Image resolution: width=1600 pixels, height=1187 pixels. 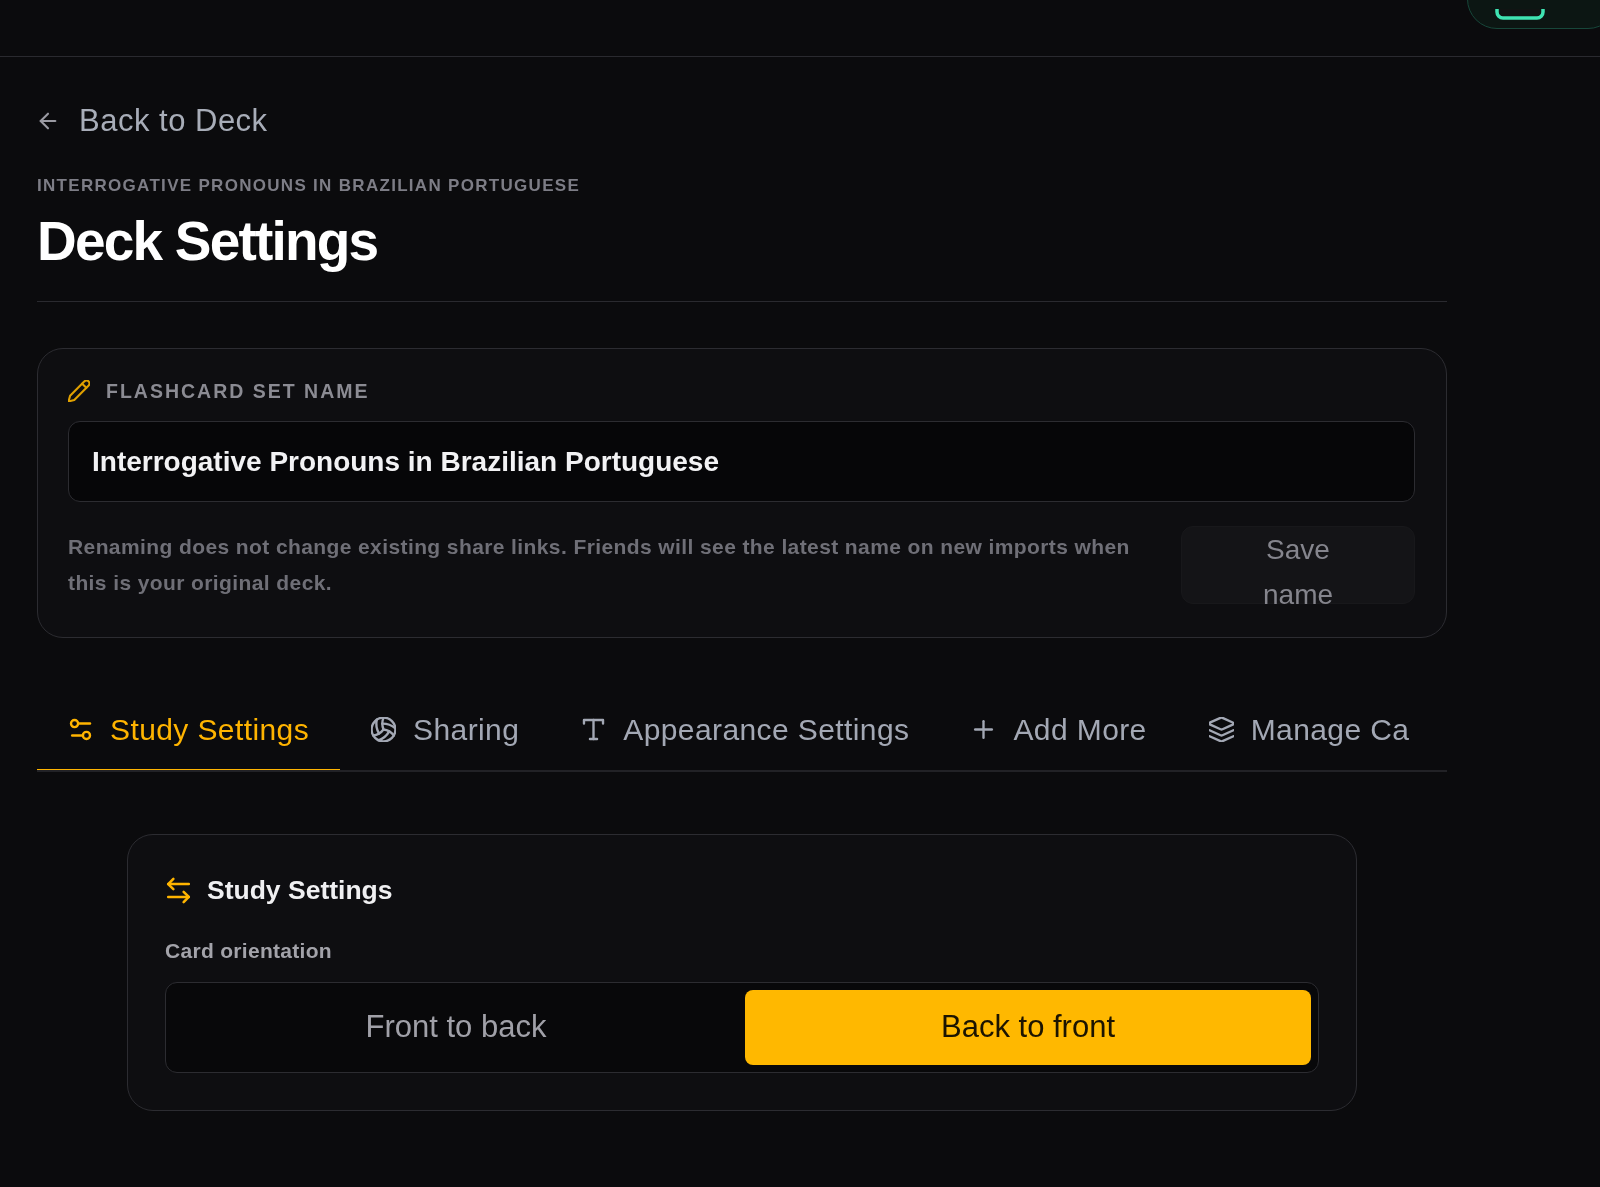 I want to click on help-text: Renaming does not change existing share links. Friends will see the latest name on new imports when this is your original deck., so click(x=599, y=565).